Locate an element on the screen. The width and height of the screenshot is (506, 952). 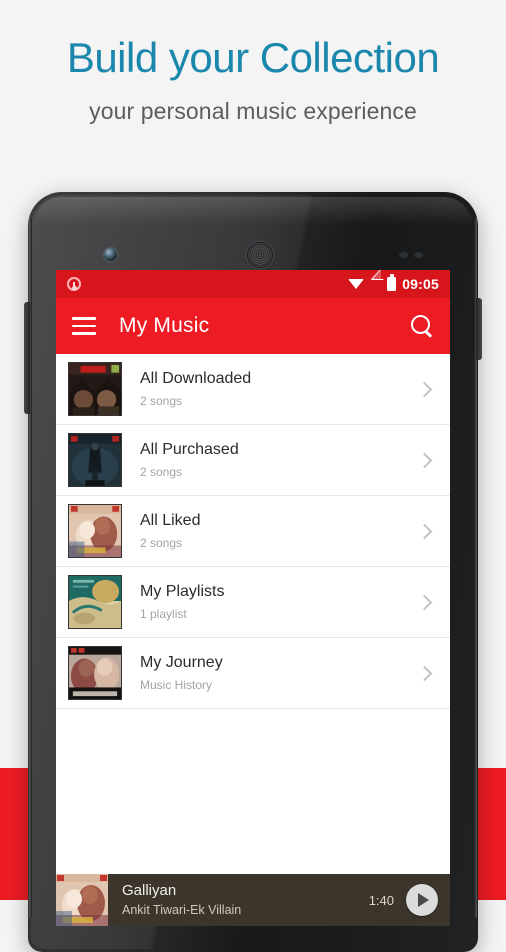
now-playing-album-art is located at coordinates (82, 900).